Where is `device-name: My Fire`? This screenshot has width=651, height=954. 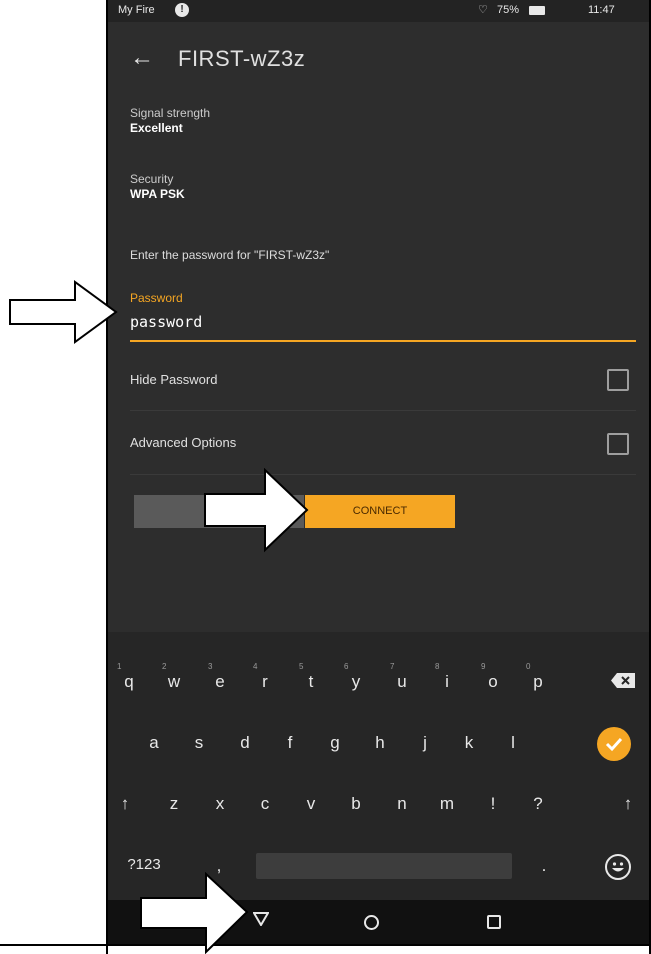 device-name: My Fire is located at coordinates (136, 10).